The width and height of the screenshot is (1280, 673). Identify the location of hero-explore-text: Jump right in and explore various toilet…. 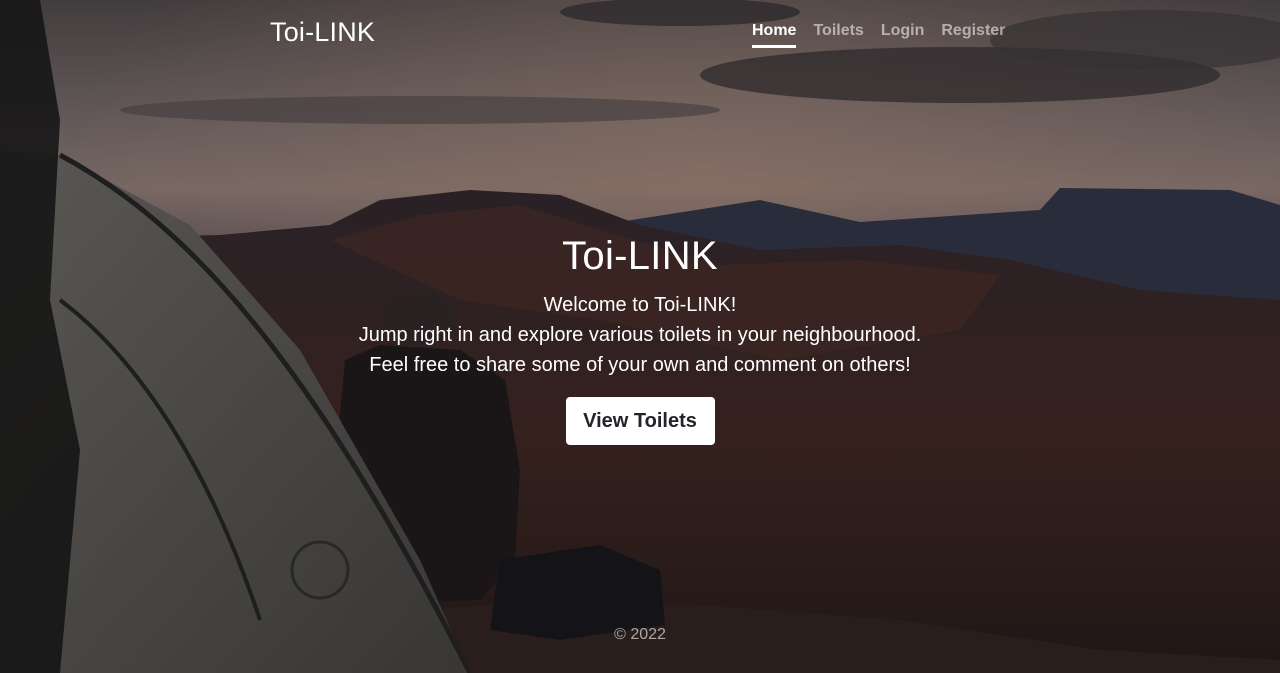
(640, 335).